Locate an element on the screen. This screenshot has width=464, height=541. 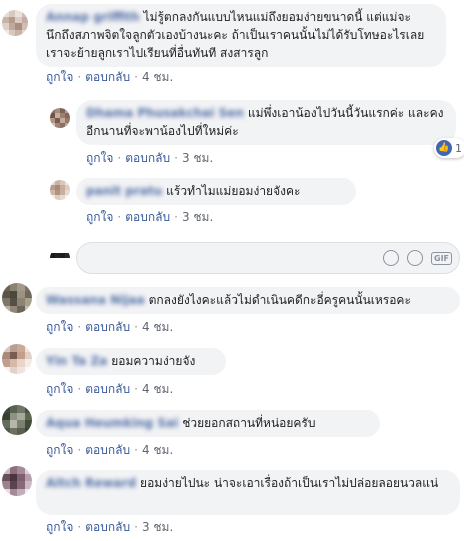
camera-icon is located at coordinates (415, 258).